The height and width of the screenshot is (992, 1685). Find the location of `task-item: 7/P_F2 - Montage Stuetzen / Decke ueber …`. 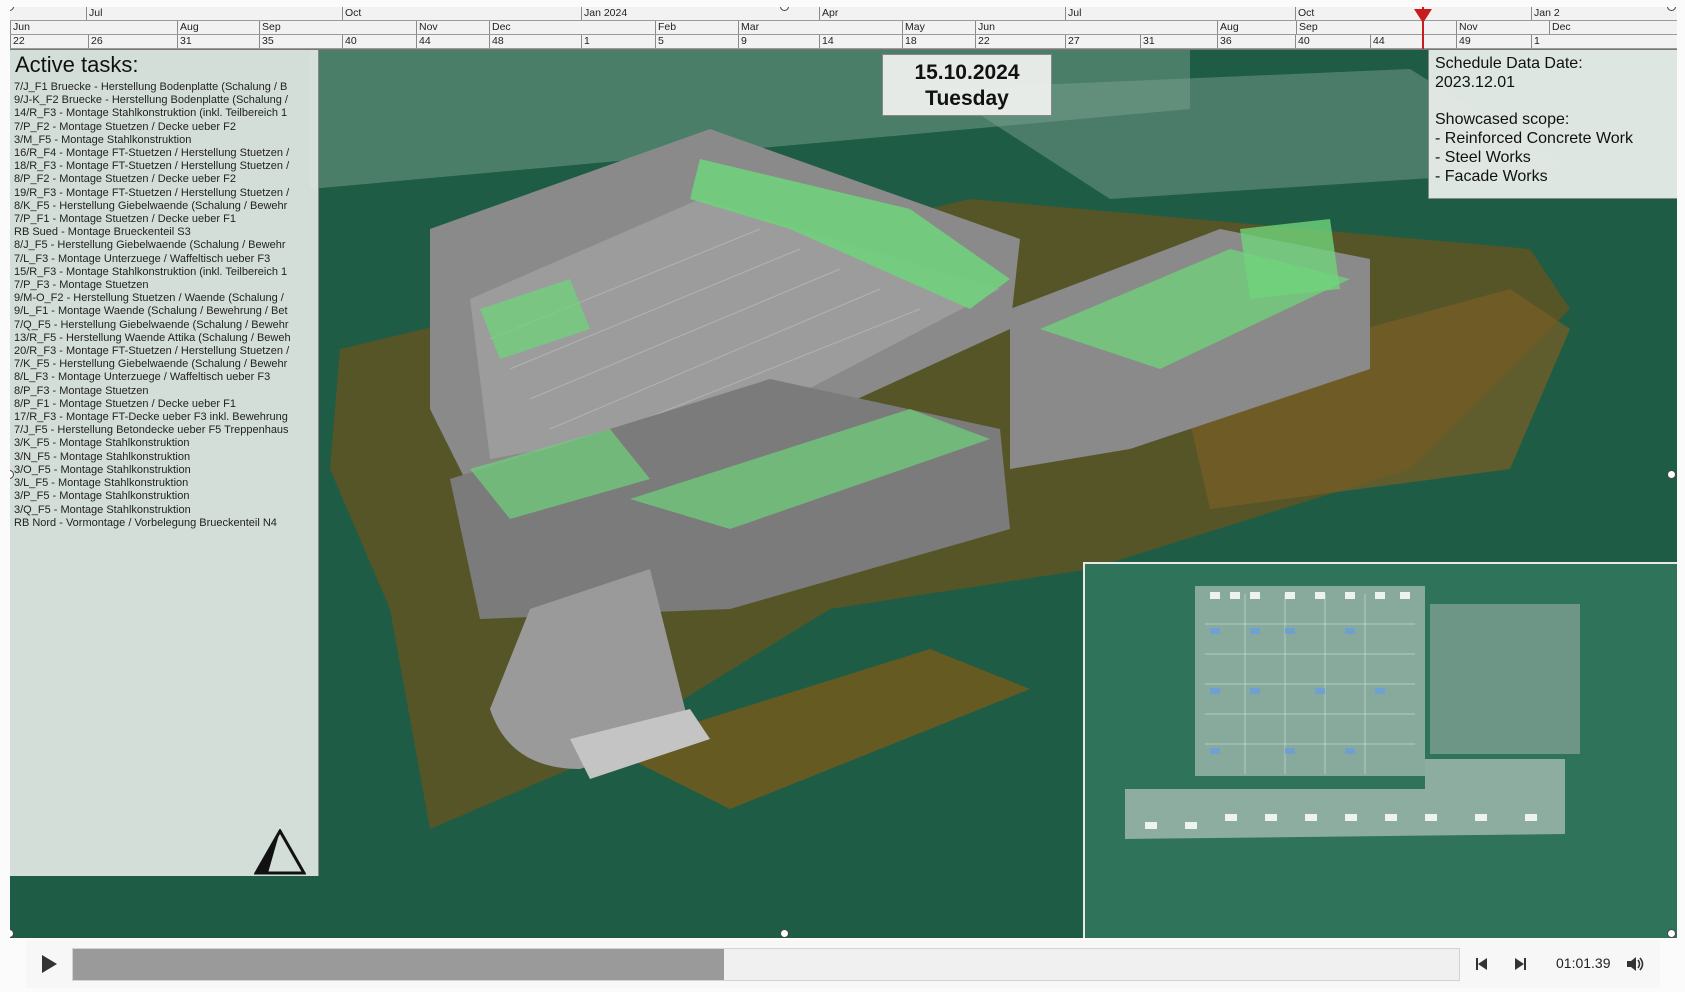

task-item: 7/P_F2 - Montage Stuetzen / Decke ueber … is located at coordinates (125, 126).